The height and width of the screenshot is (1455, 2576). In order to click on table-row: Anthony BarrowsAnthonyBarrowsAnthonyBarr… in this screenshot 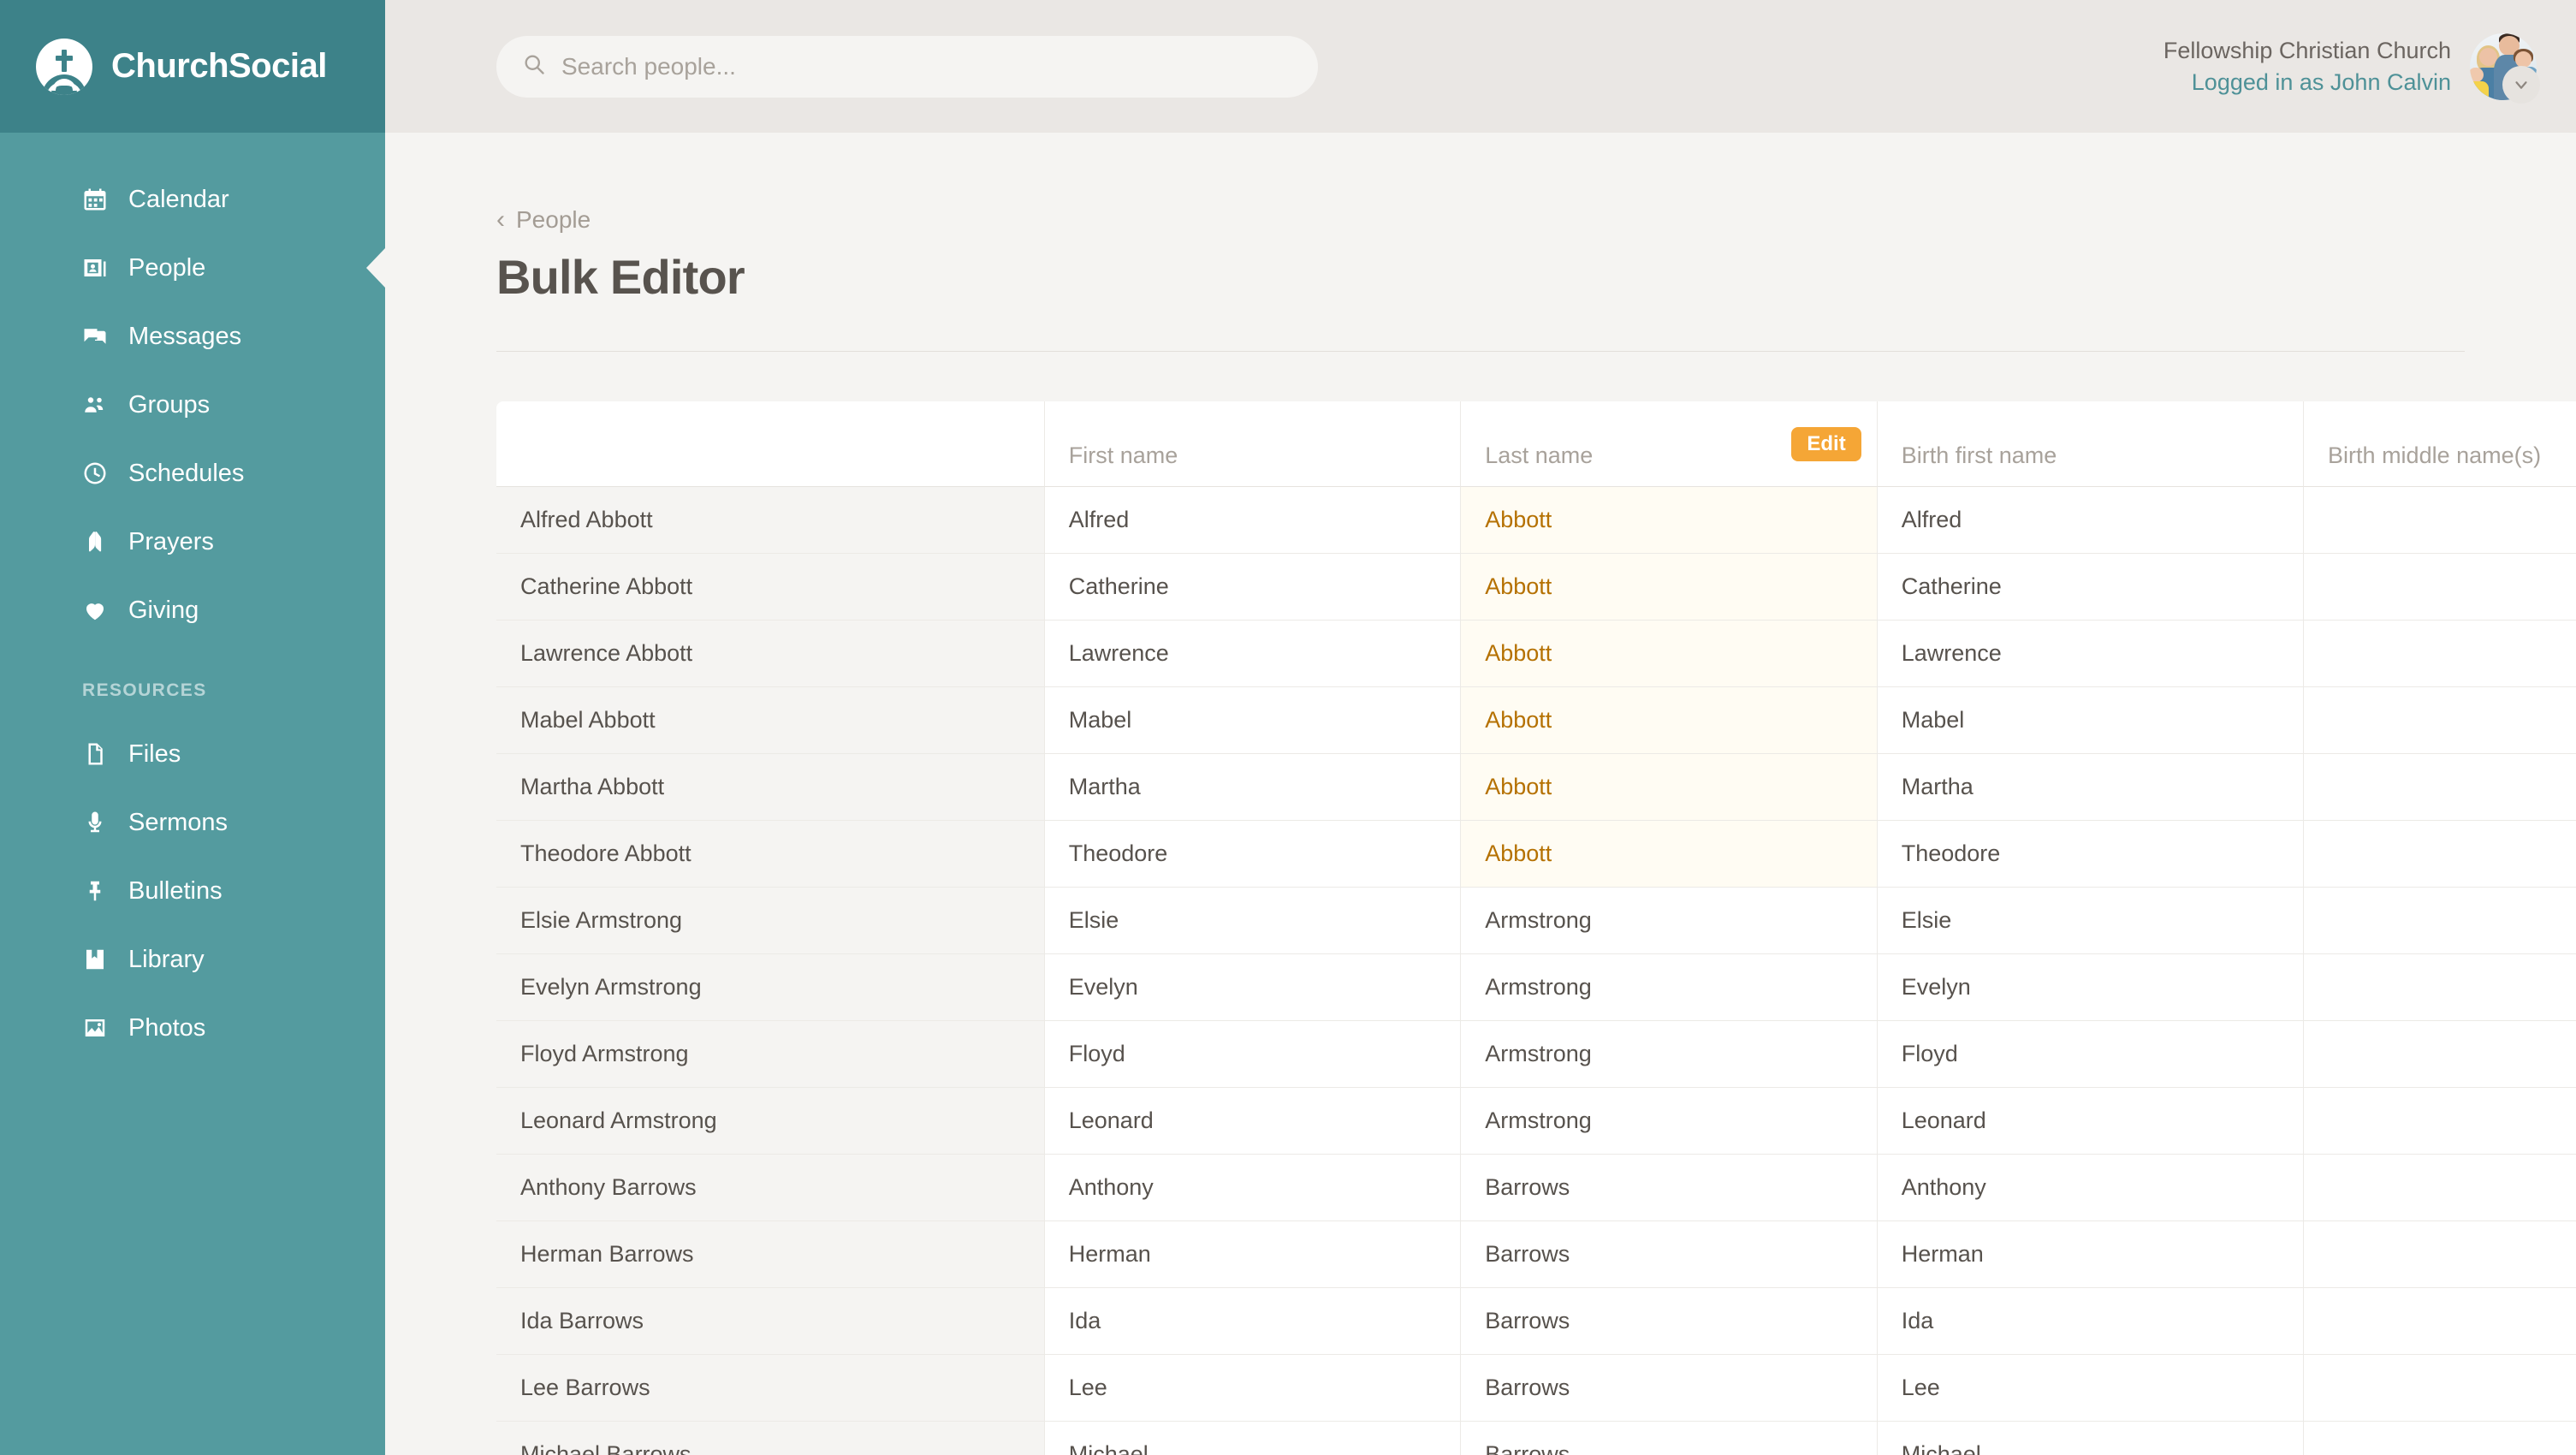, I will do `click(1536, 1188)`.